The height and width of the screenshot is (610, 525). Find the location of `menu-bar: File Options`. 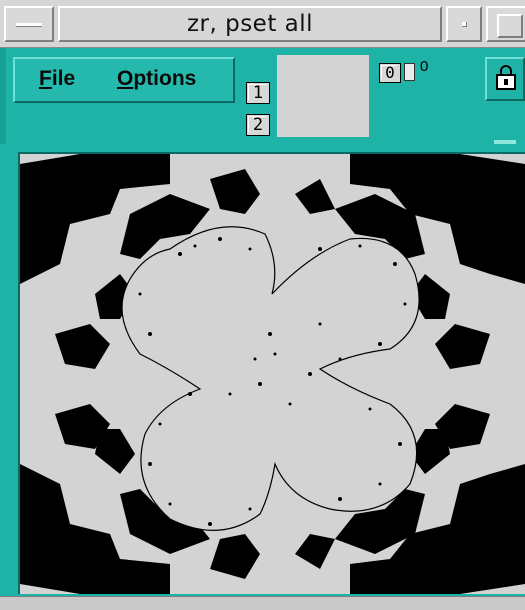

menu-bar: File Options is located at coordinates (124, 80).